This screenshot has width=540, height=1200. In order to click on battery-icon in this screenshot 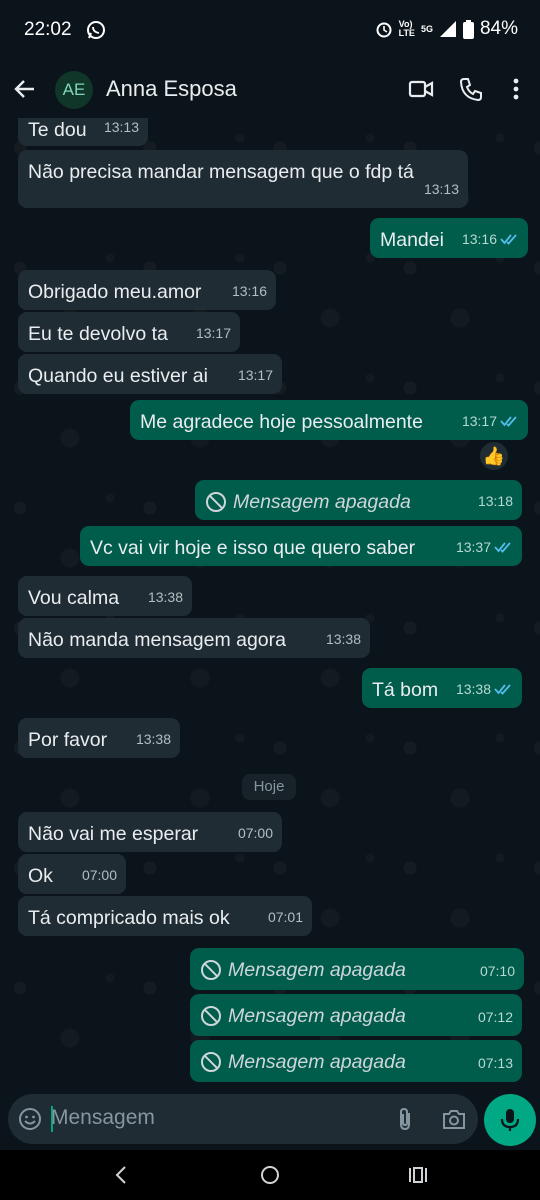, I will do `click(468, 29)`.